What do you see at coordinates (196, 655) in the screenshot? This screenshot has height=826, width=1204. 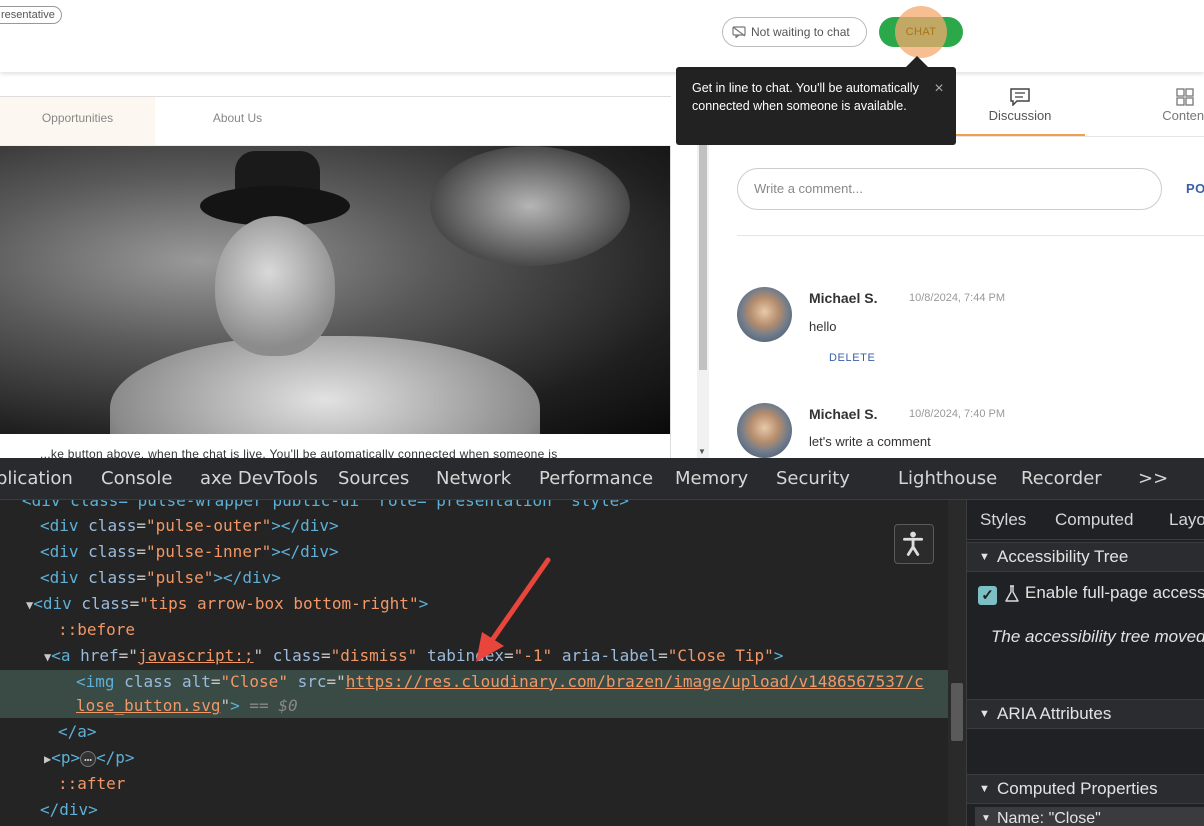 I see `code-link: javascript:;` at bounding box center [196, 655].